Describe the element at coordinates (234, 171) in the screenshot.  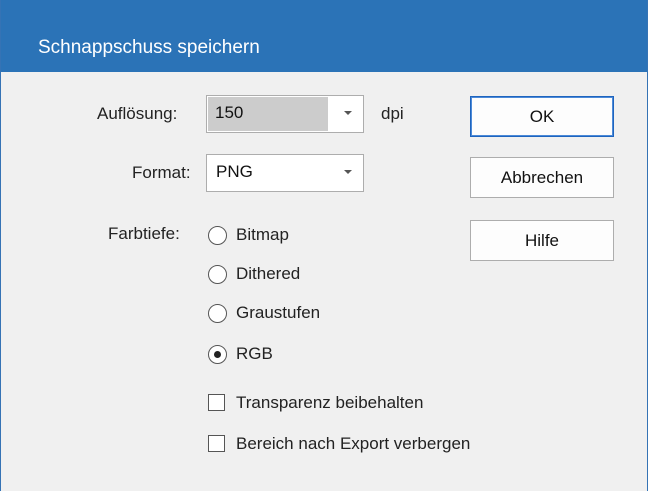
I see `format-value: PNG` at that location.